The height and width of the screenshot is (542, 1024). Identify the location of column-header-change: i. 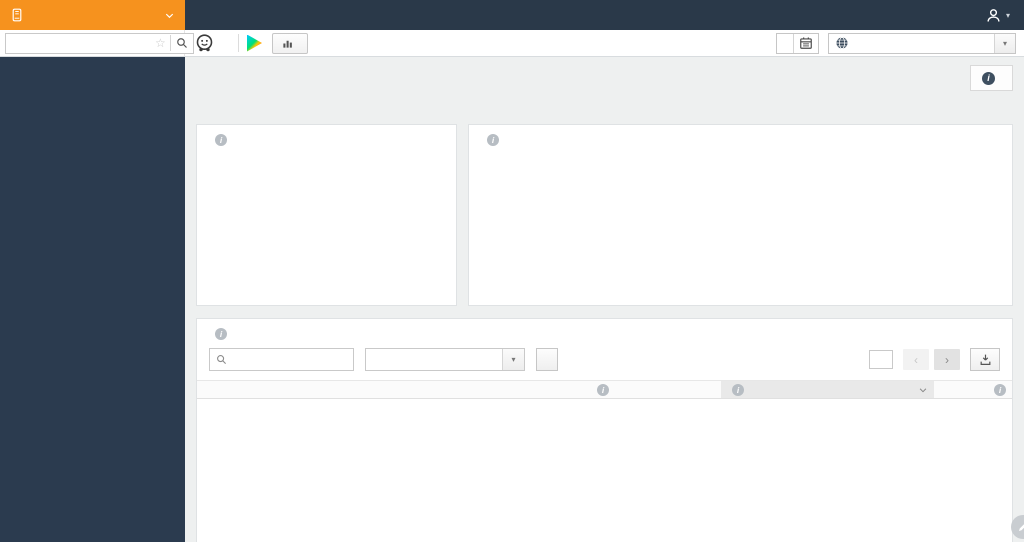
(973, 389).